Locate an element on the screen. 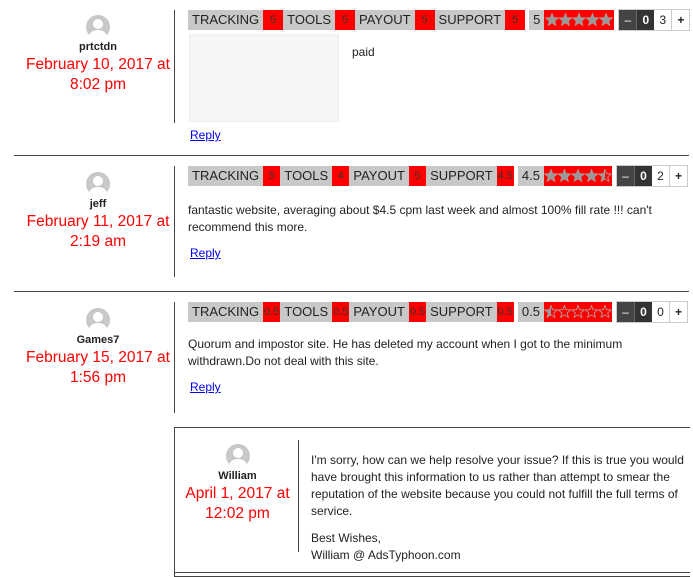 This screenshot has height=577, width=693. author-name: jeff is located at coordinates (98, 204).